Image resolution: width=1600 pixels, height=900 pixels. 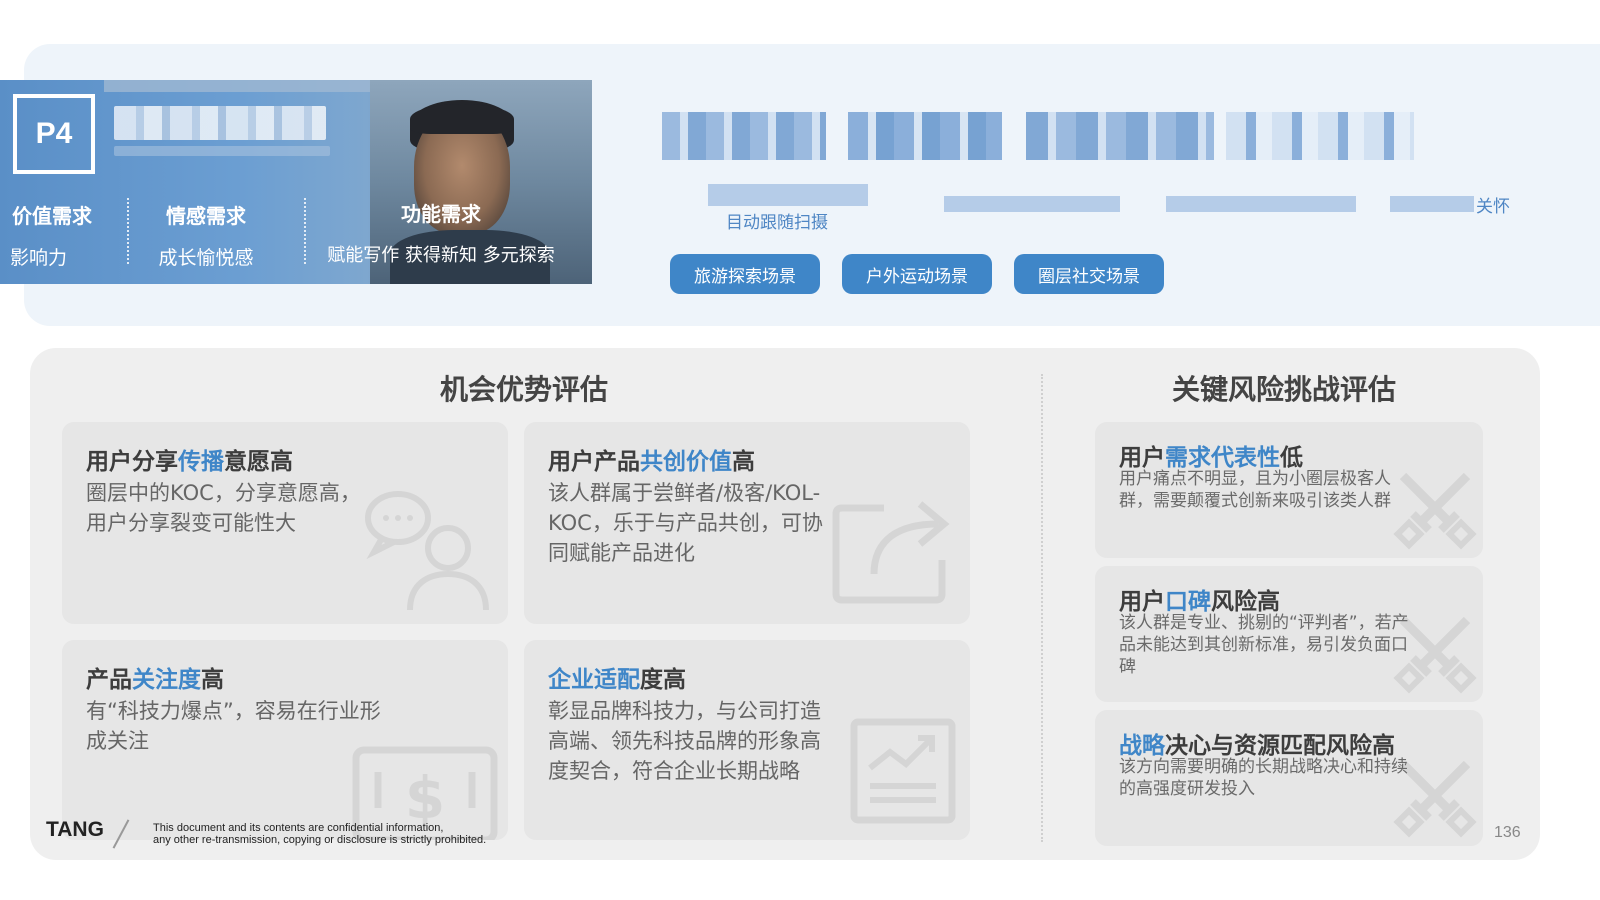 What do you see at coordinates (917, 274) in the screenshot?
I see `scene-outdoor-button: 户外运动场景` at bounding box center [917, 274].